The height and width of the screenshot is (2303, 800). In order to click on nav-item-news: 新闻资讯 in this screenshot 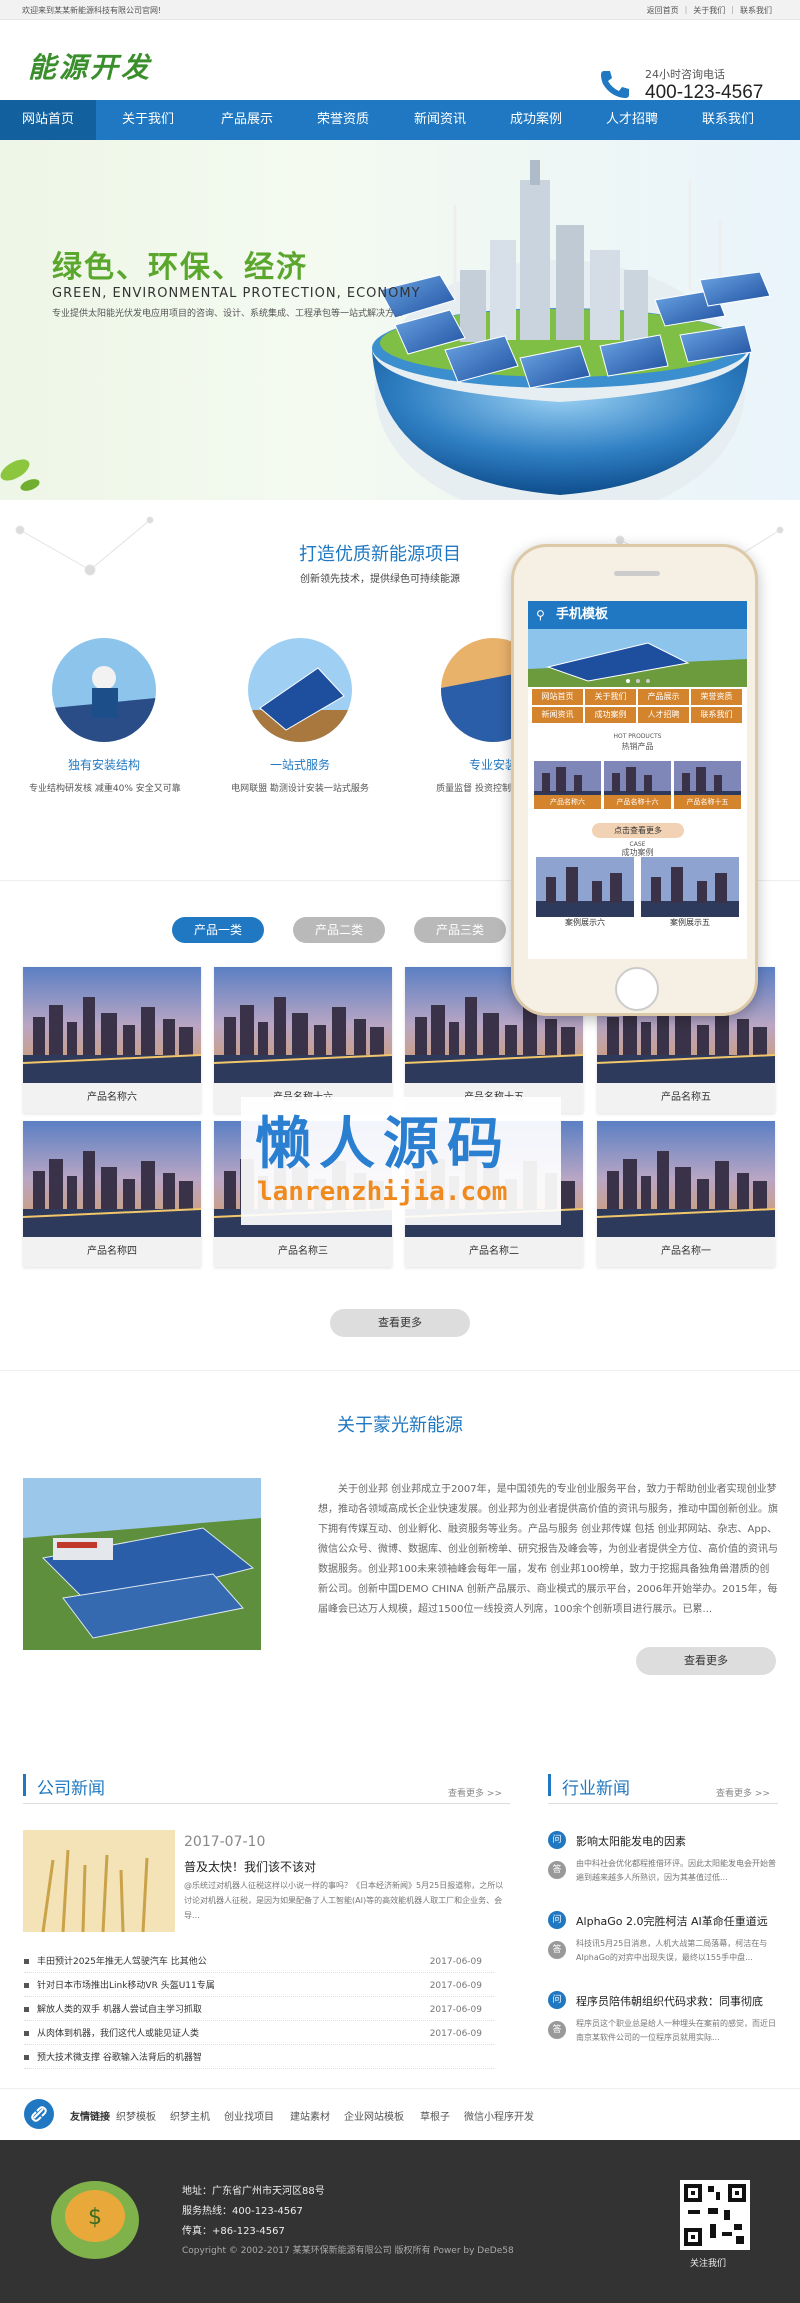, I will do `click(440, 120)`.